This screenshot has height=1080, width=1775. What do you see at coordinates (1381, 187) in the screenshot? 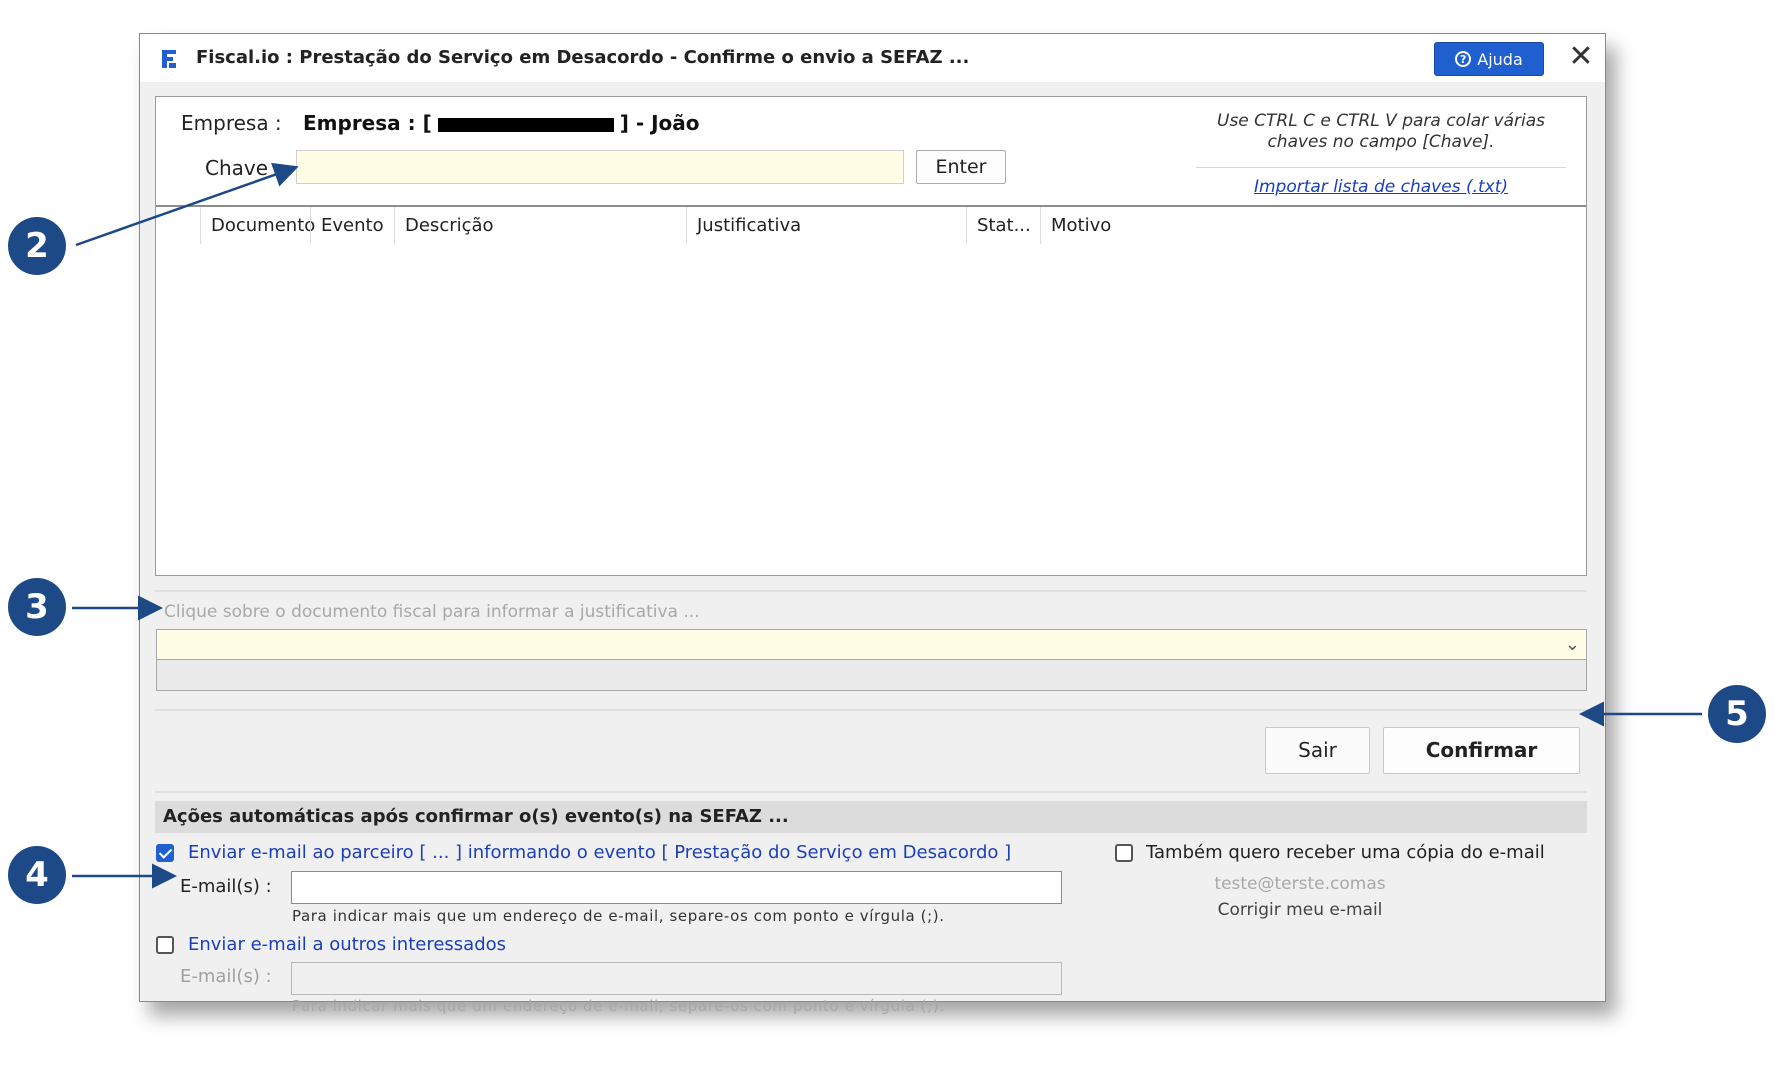
I see `import-keys-link: Importar lista de chaves (.txt)` at bounding box center [1381, 187].